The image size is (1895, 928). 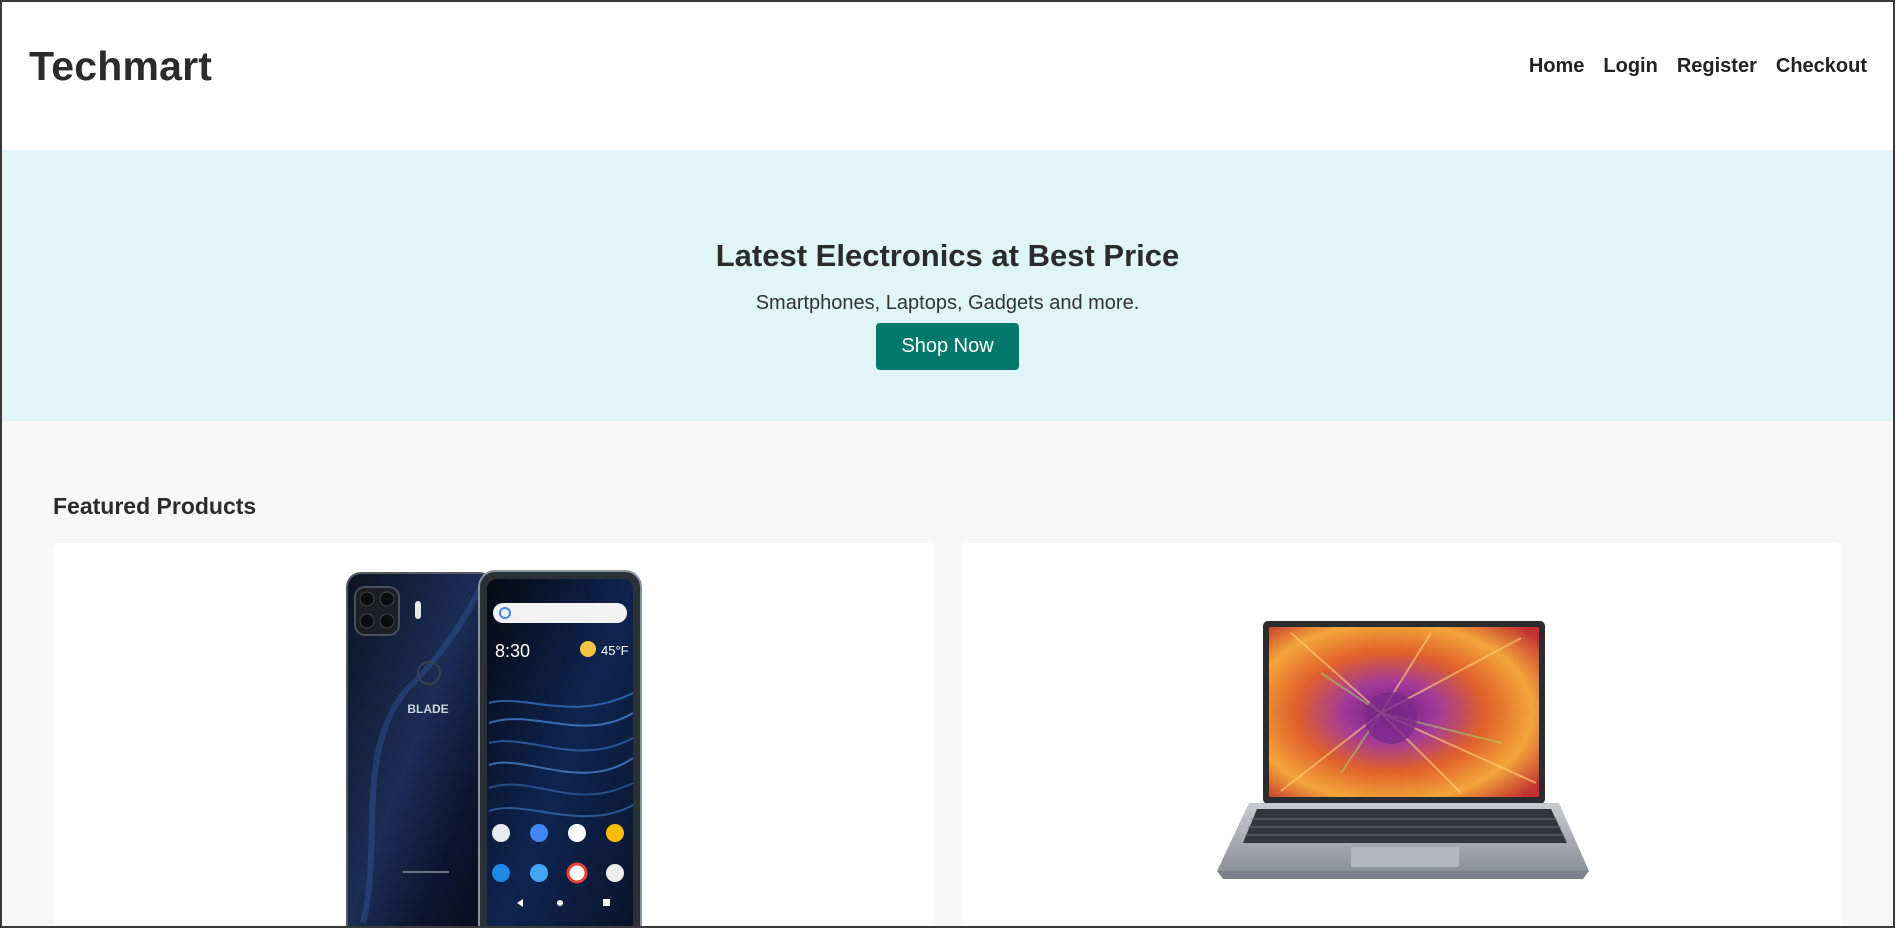 I want to click on nav-home-link: Home, so click(x=1557, y=66).